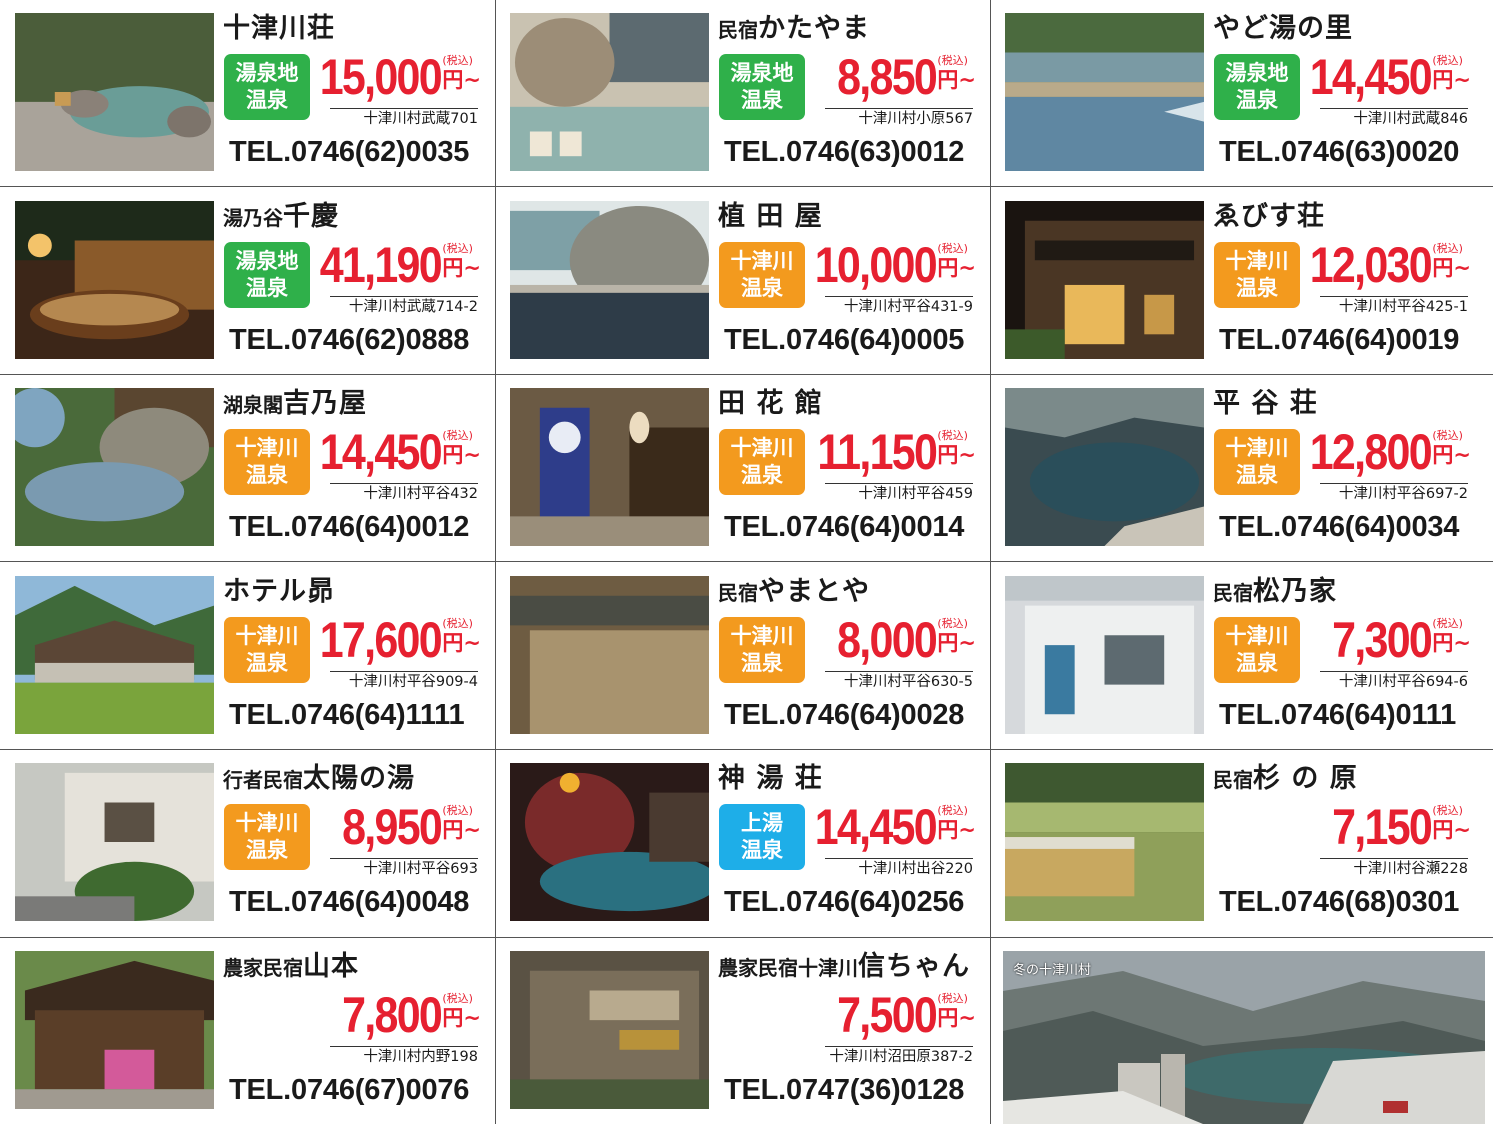 The height and width of the screenshot is (1125, 1493). Describe the element at coordinates (814, 28) in the screenshot. I see `lodging-name-main: かたやま` at that location.